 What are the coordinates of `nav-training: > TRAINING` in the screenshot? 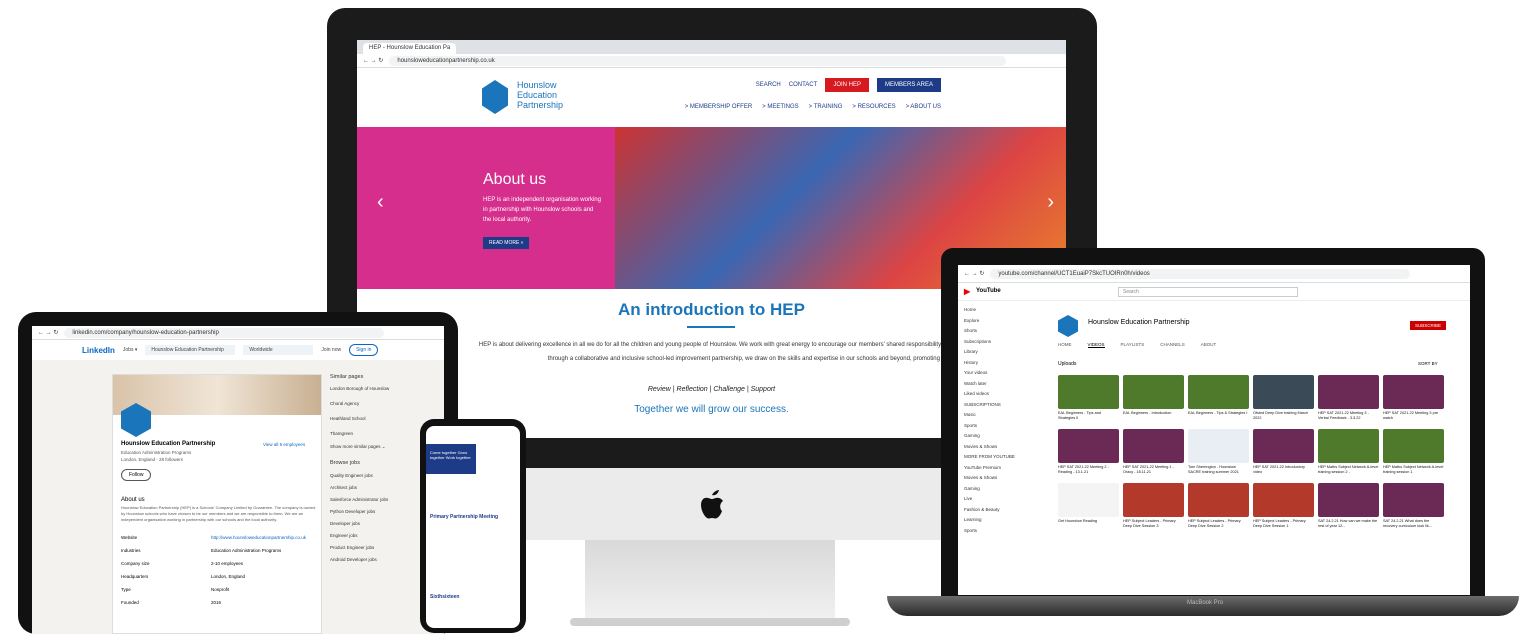 It's located at (826, 107).